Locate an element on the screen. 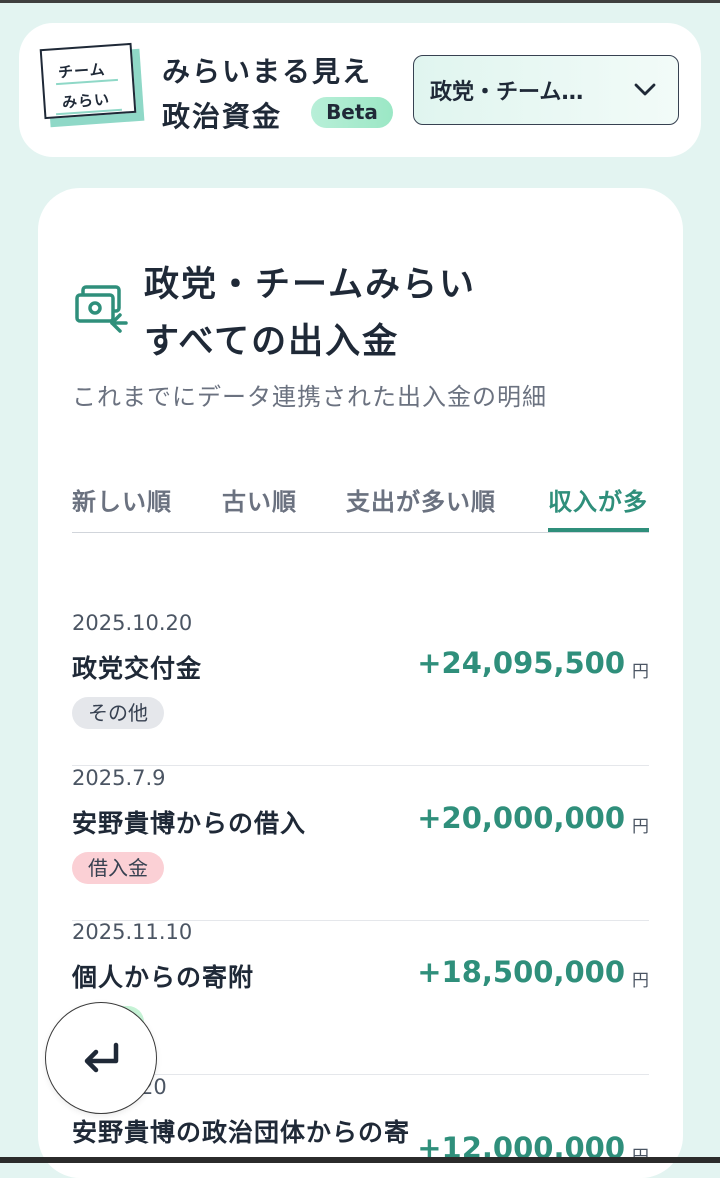 This screenshot has height=1178, width=720. tab-expense-desc: 支出が多い順 is located at coordinates (421, 499).